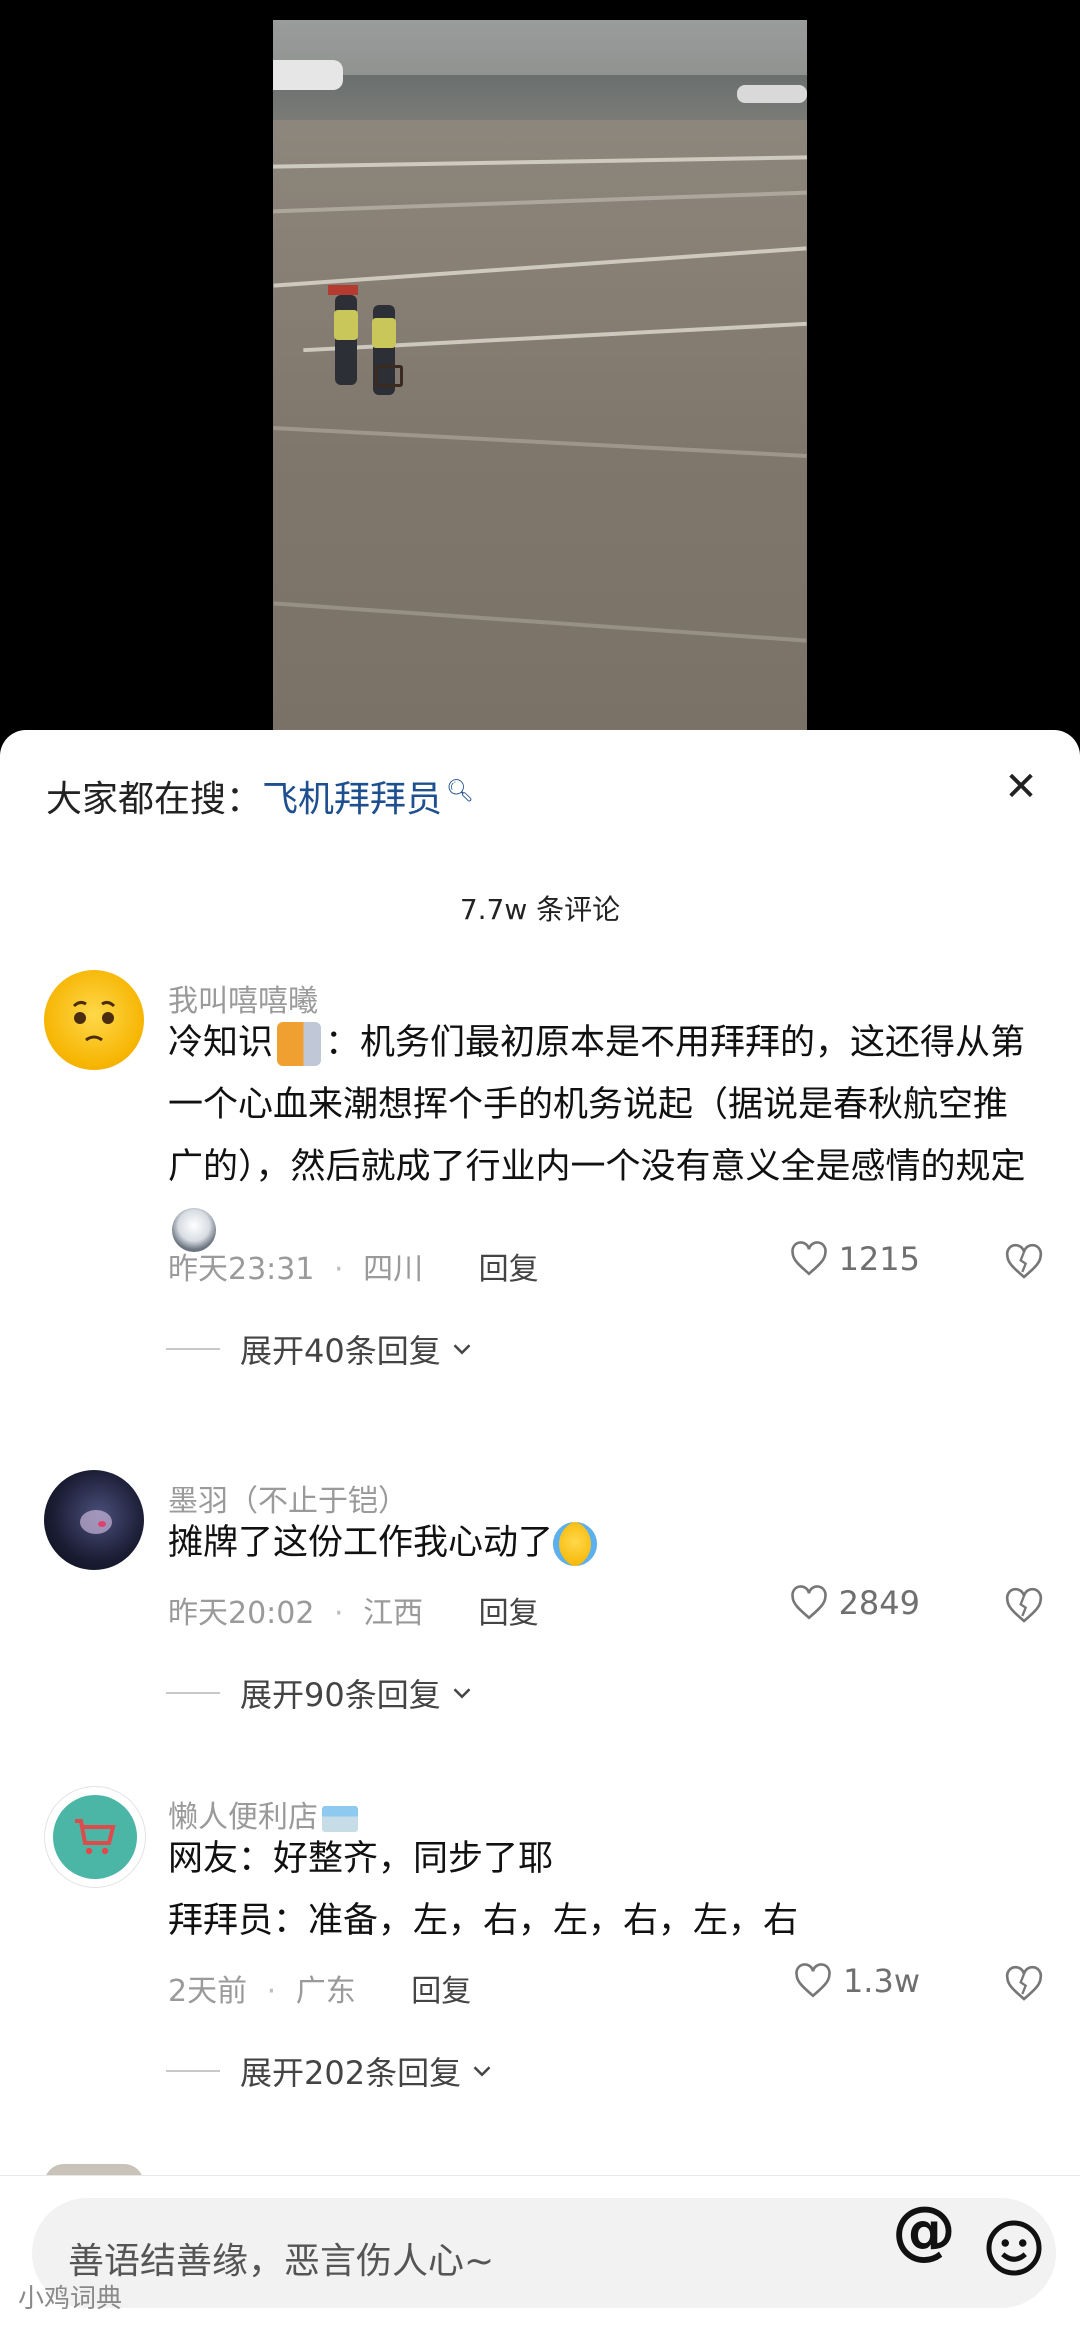  Describe the element at coordinates (70, 2299) in the screenshot. I see `watermark: 小鸡词典` at that location.